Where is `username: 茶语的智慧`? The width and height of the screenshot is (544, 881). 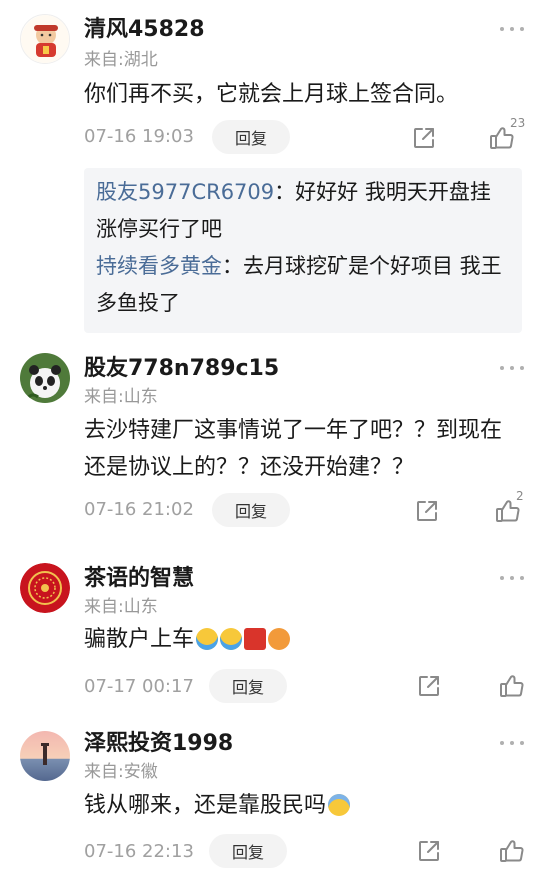
username: 茶语的智慧 is located at coordinates (139, 579).